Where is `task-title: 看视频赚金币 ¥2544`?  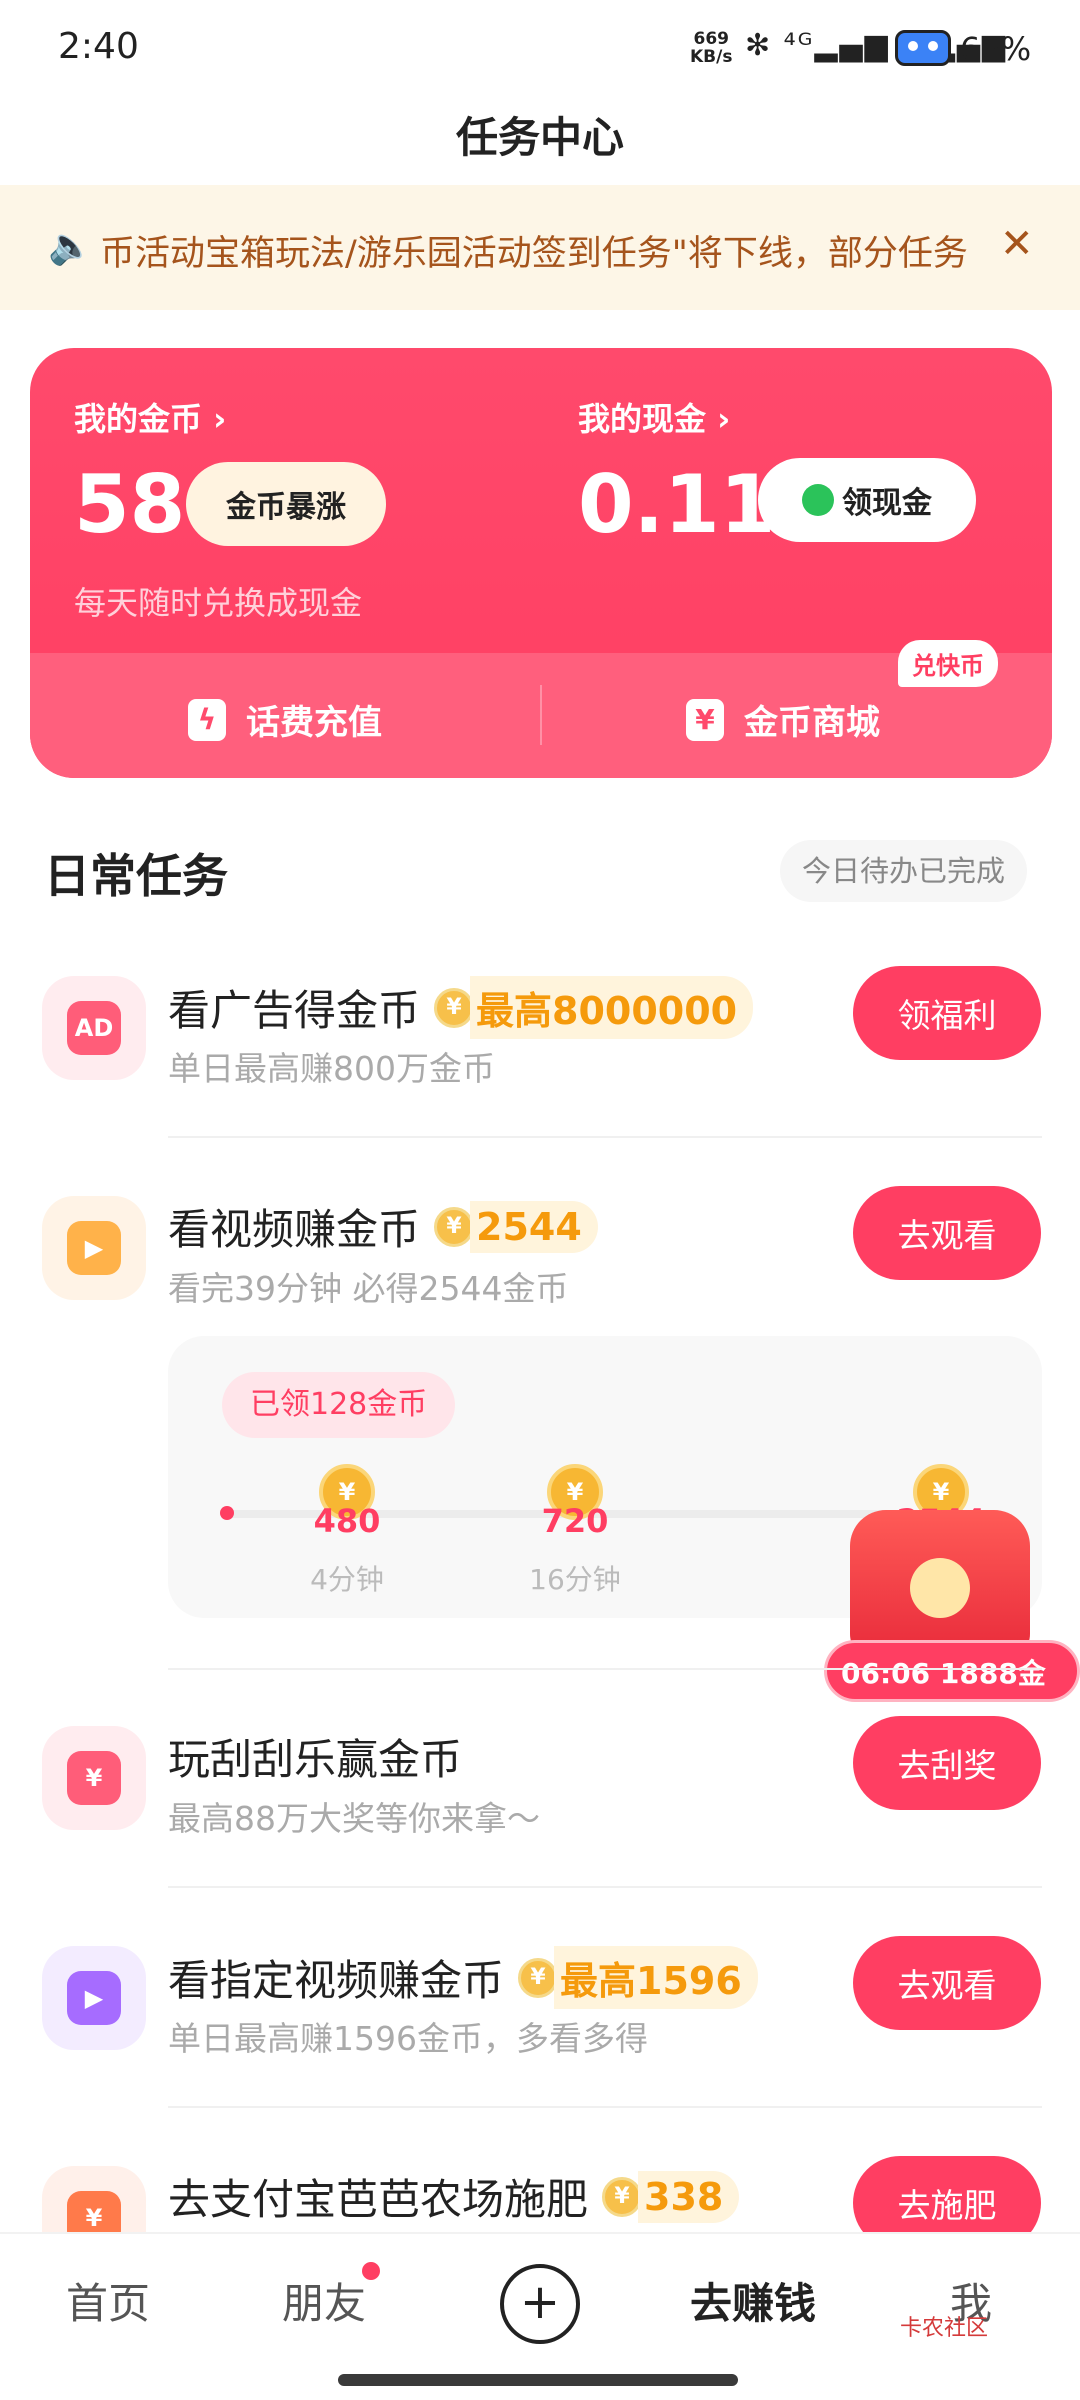 task-title: 看视频赚金币 ¥2544 is located at coordinates (383, 1226).